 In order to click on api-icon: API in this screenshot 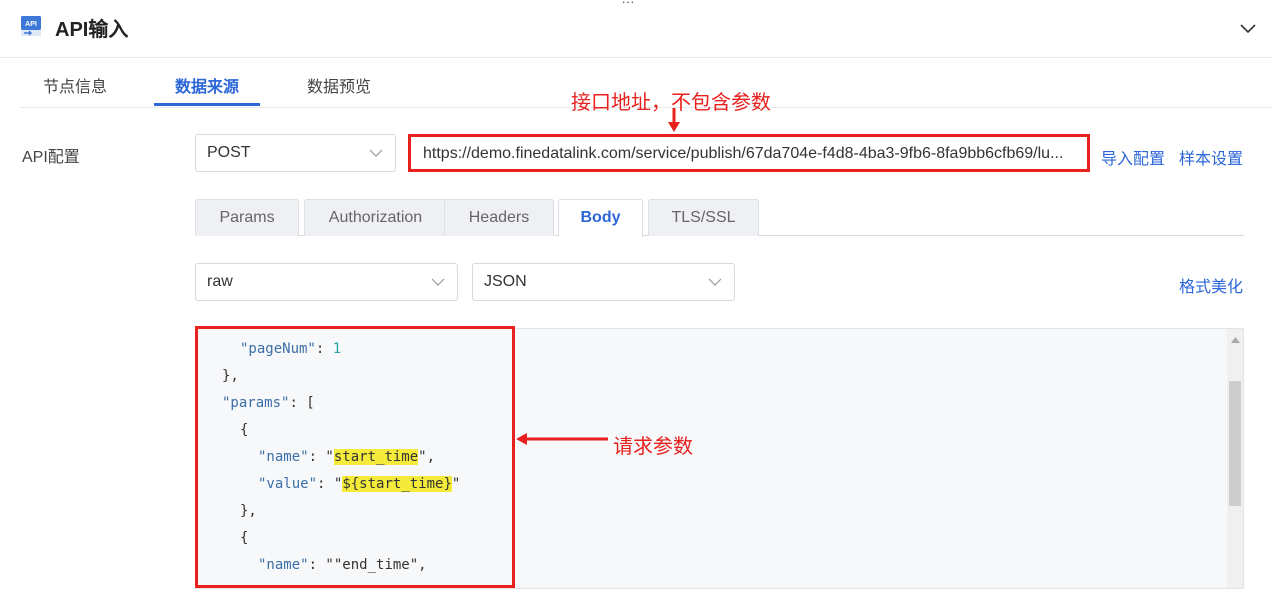, I will do `click(31, 26)`.